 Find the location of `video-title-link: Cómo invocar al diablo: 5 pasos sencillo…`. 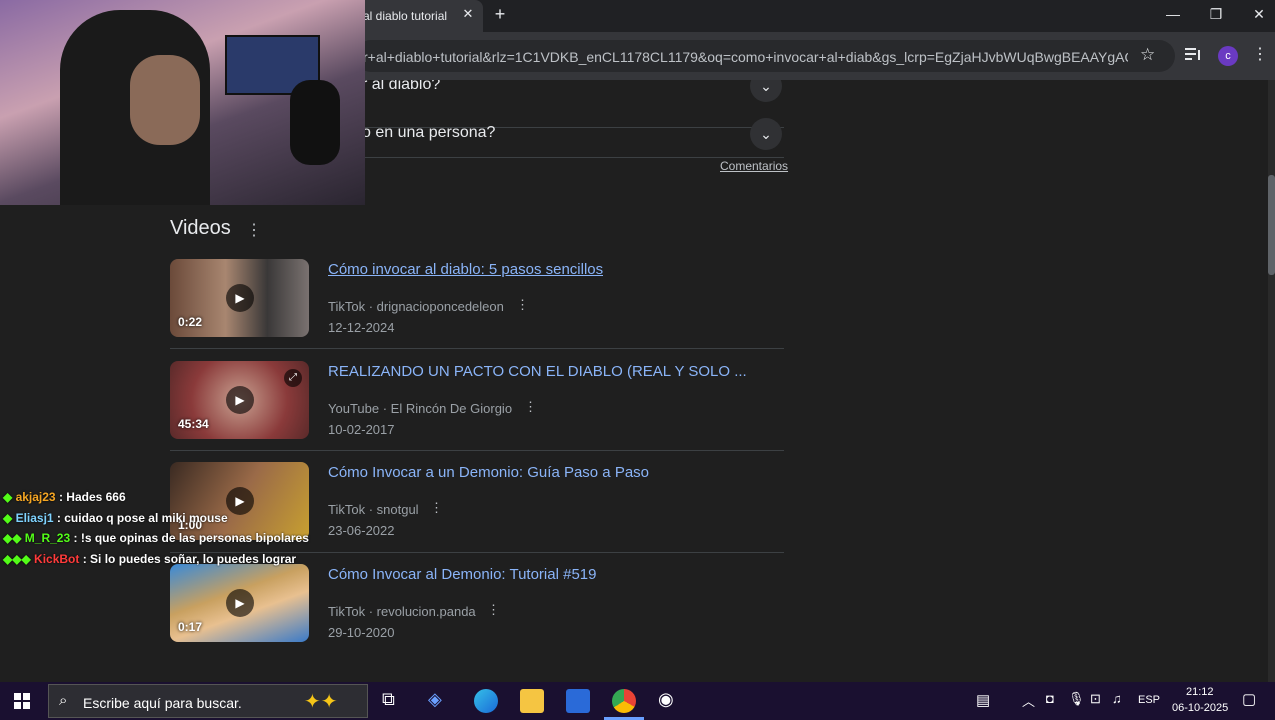

video-title-link: Cómo invocar al diablo: 5 pasos sencillo… is located at coordinates (465, 269).